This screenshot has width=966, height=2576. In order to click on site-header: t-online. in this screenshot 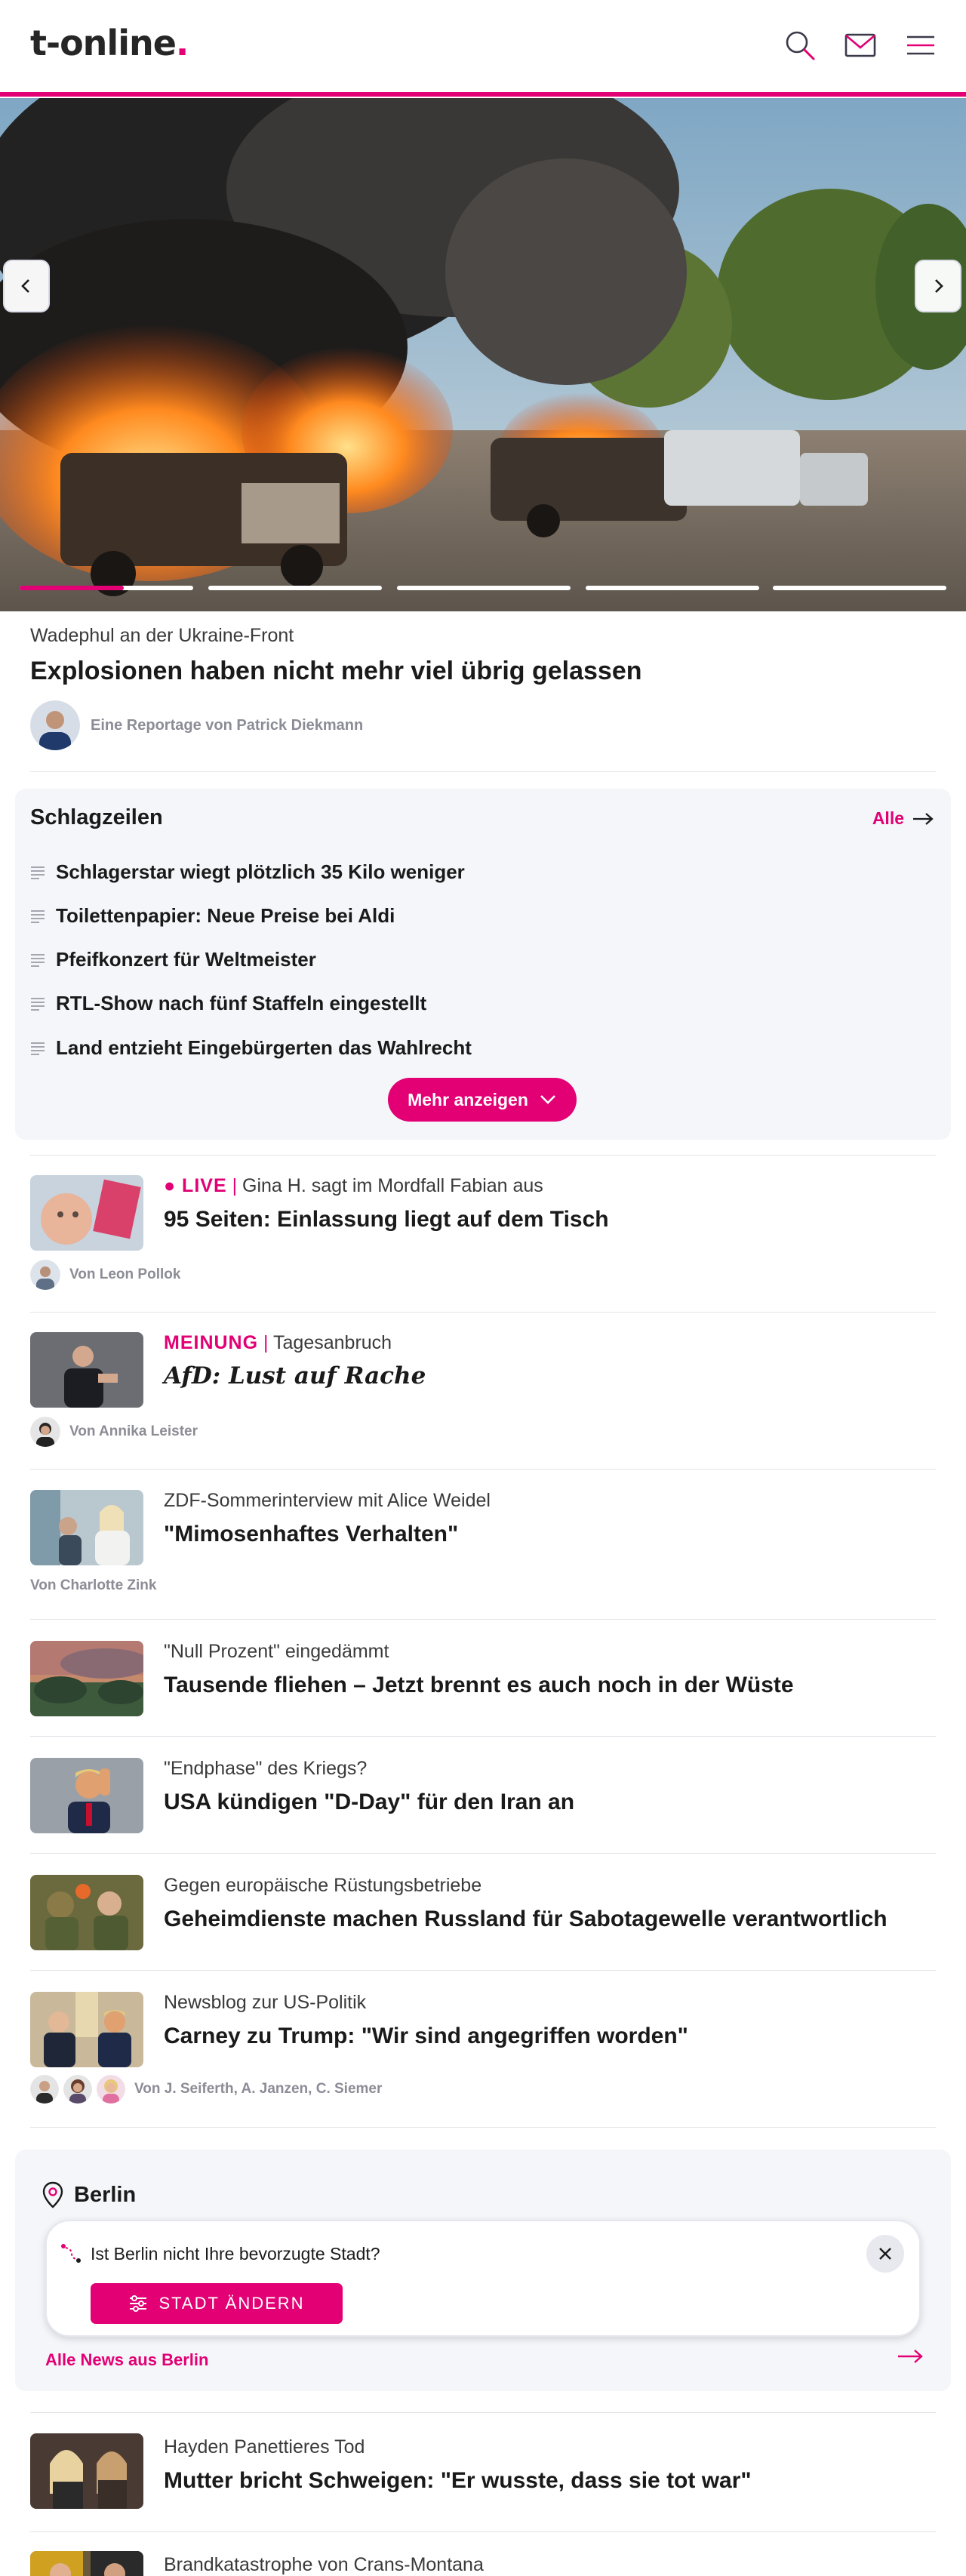, I will do `click(483, 48)`.